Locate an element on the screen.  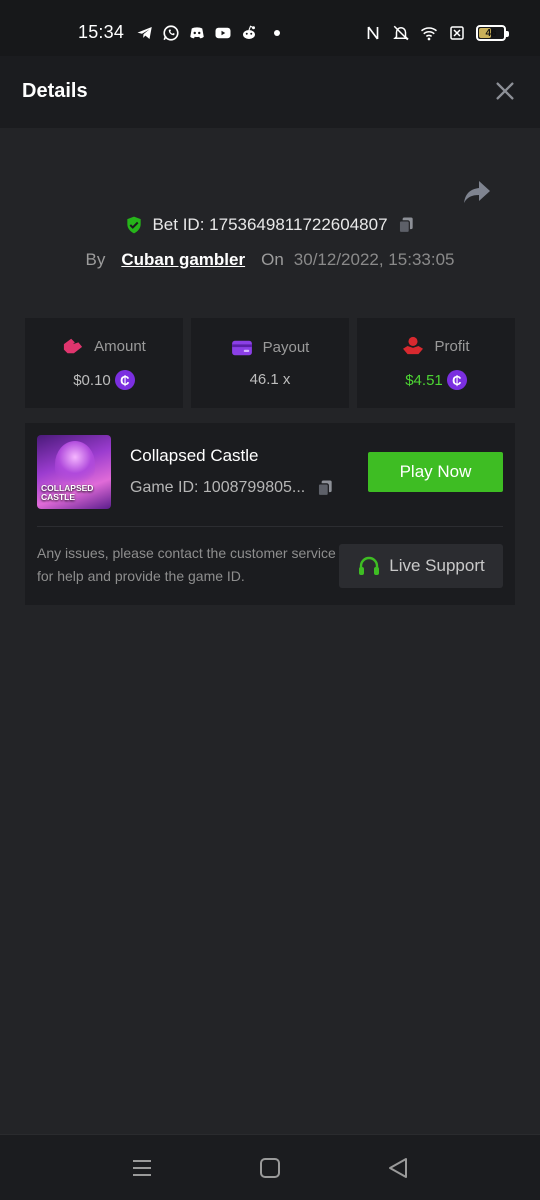
system-nav-bar is located at coordinates (270, 1167).